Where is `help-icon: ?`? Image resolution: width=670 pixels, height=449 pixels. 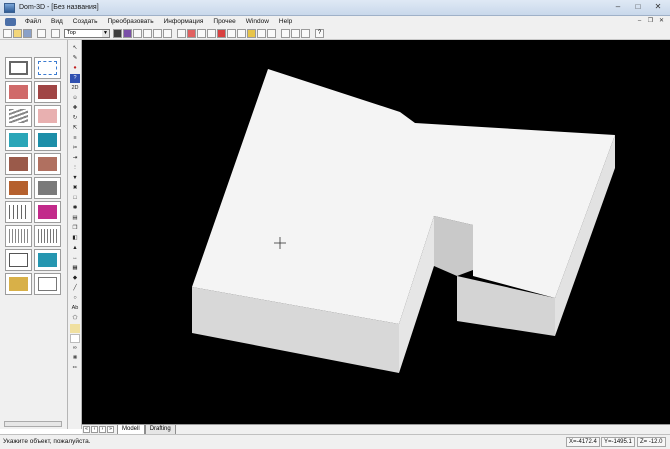 help-icon: ? is located at coordinates (319, 33).